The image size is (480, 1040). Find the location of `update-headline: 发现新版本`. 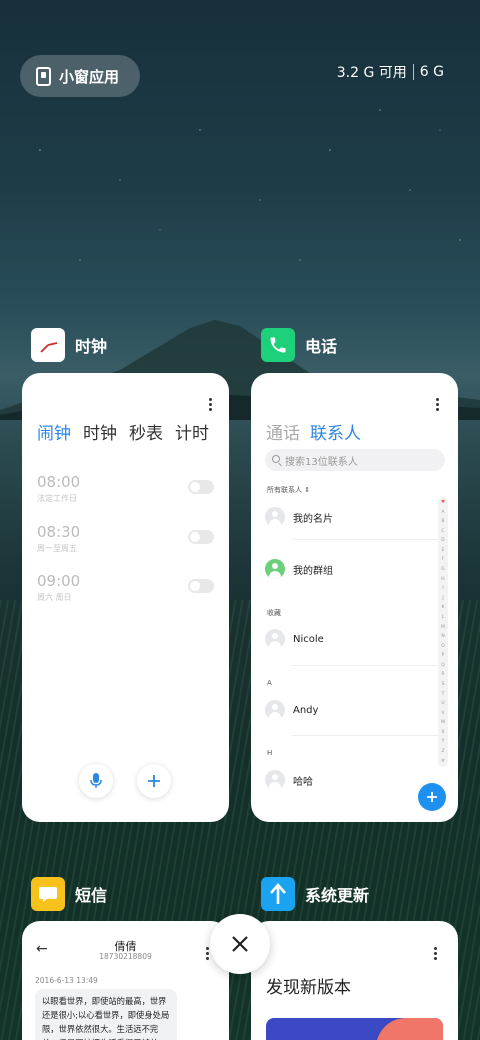

update-headline: 发现新版本 is located at coordinates (308, 988).